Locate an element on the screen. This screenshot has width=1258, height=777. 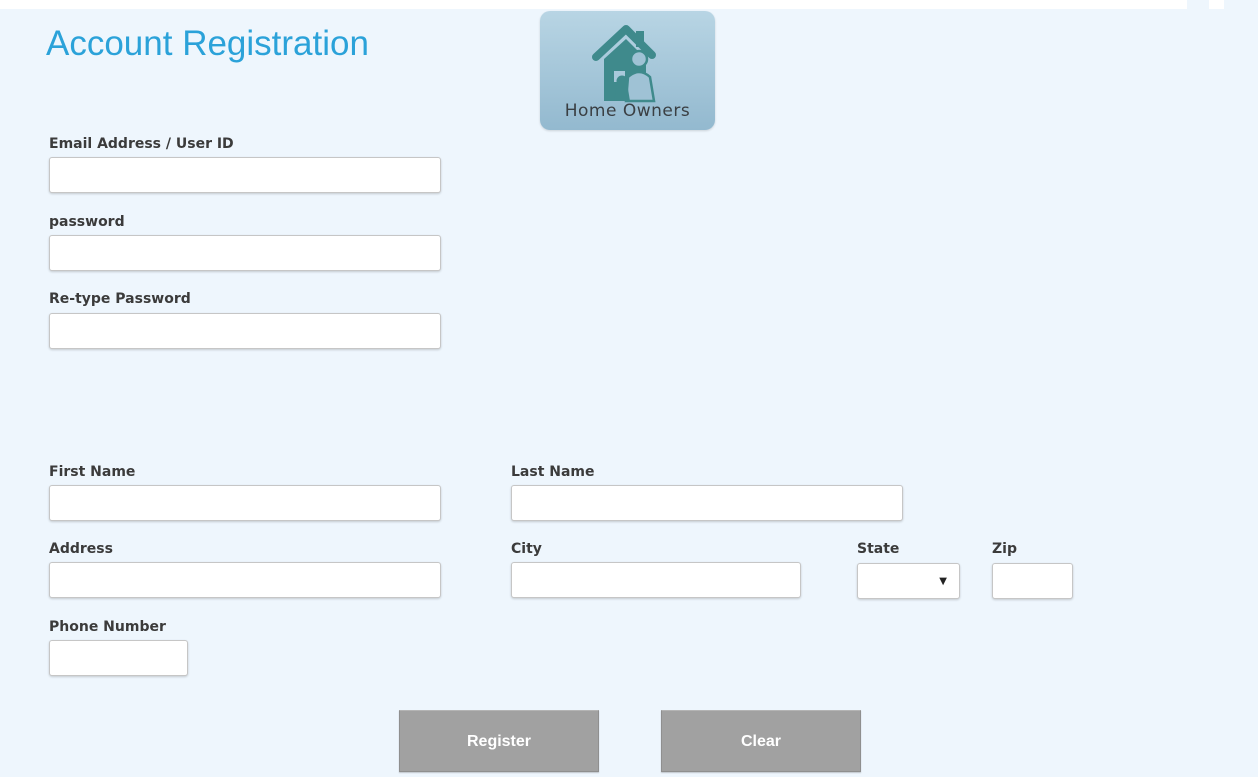
email-label: Email Address / User ID is located at coordinates (141, 144).